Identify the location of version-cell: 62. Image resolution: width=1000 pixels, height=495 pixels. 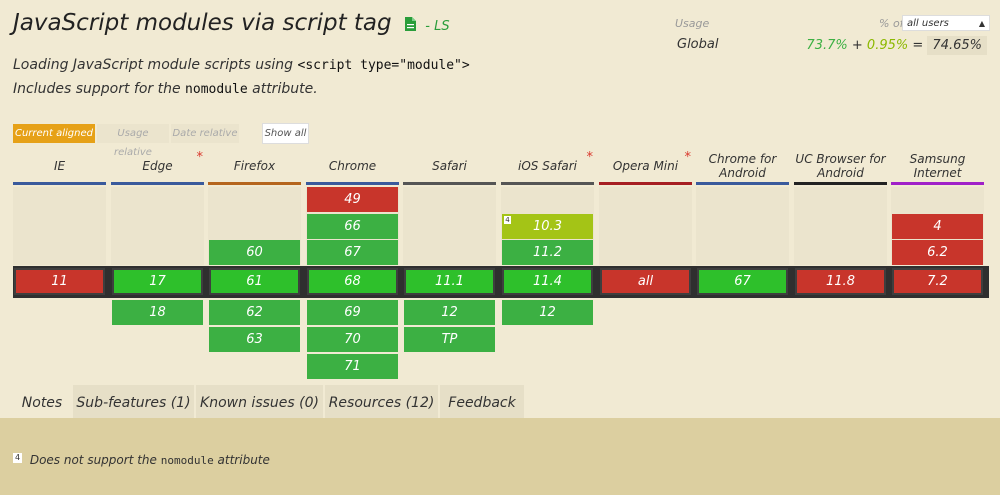
(254, 312).